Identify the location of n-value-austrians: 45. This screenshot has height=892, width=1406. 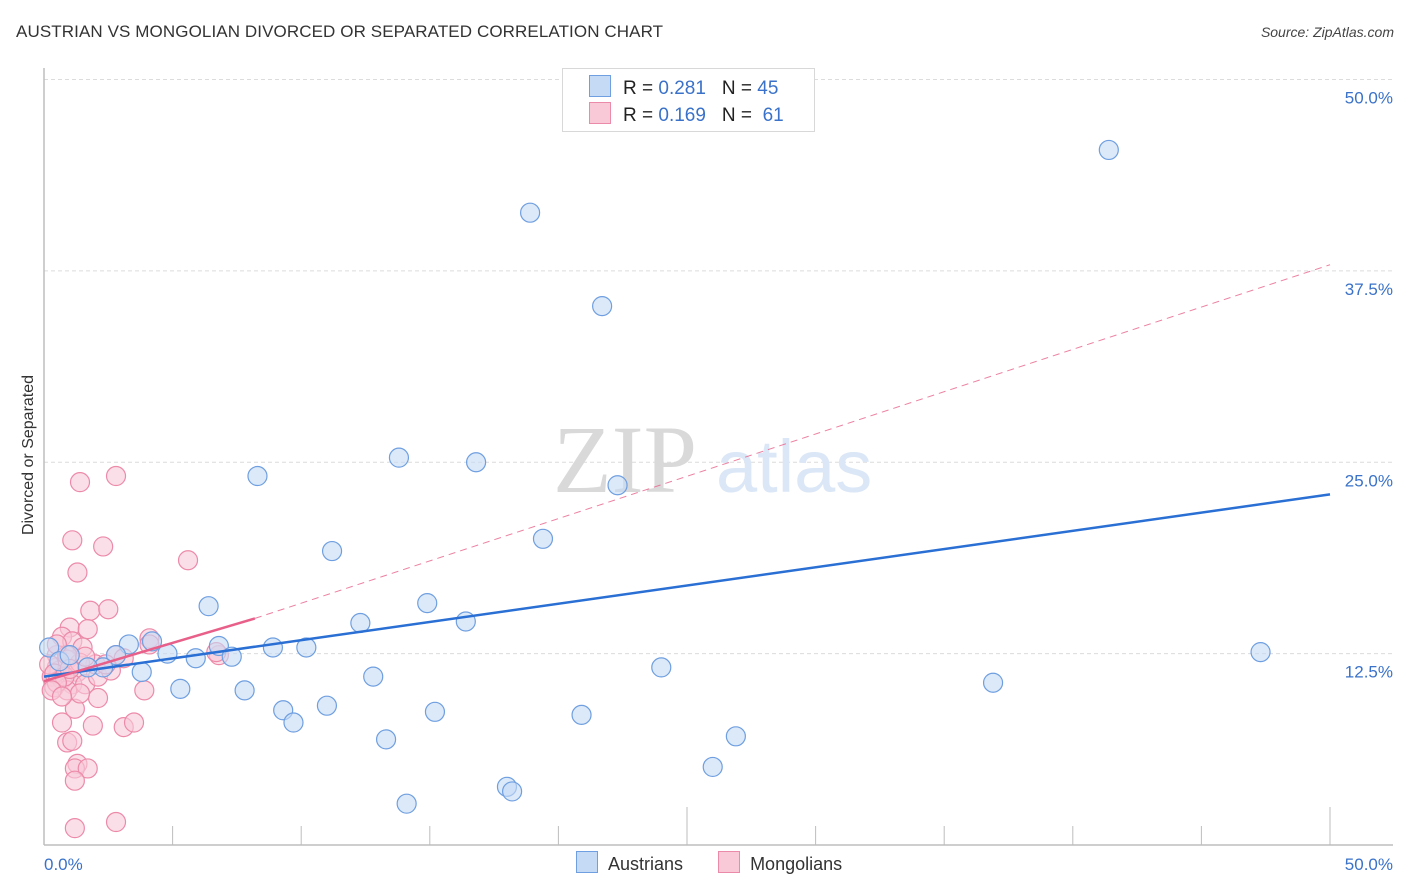
(768, 88).